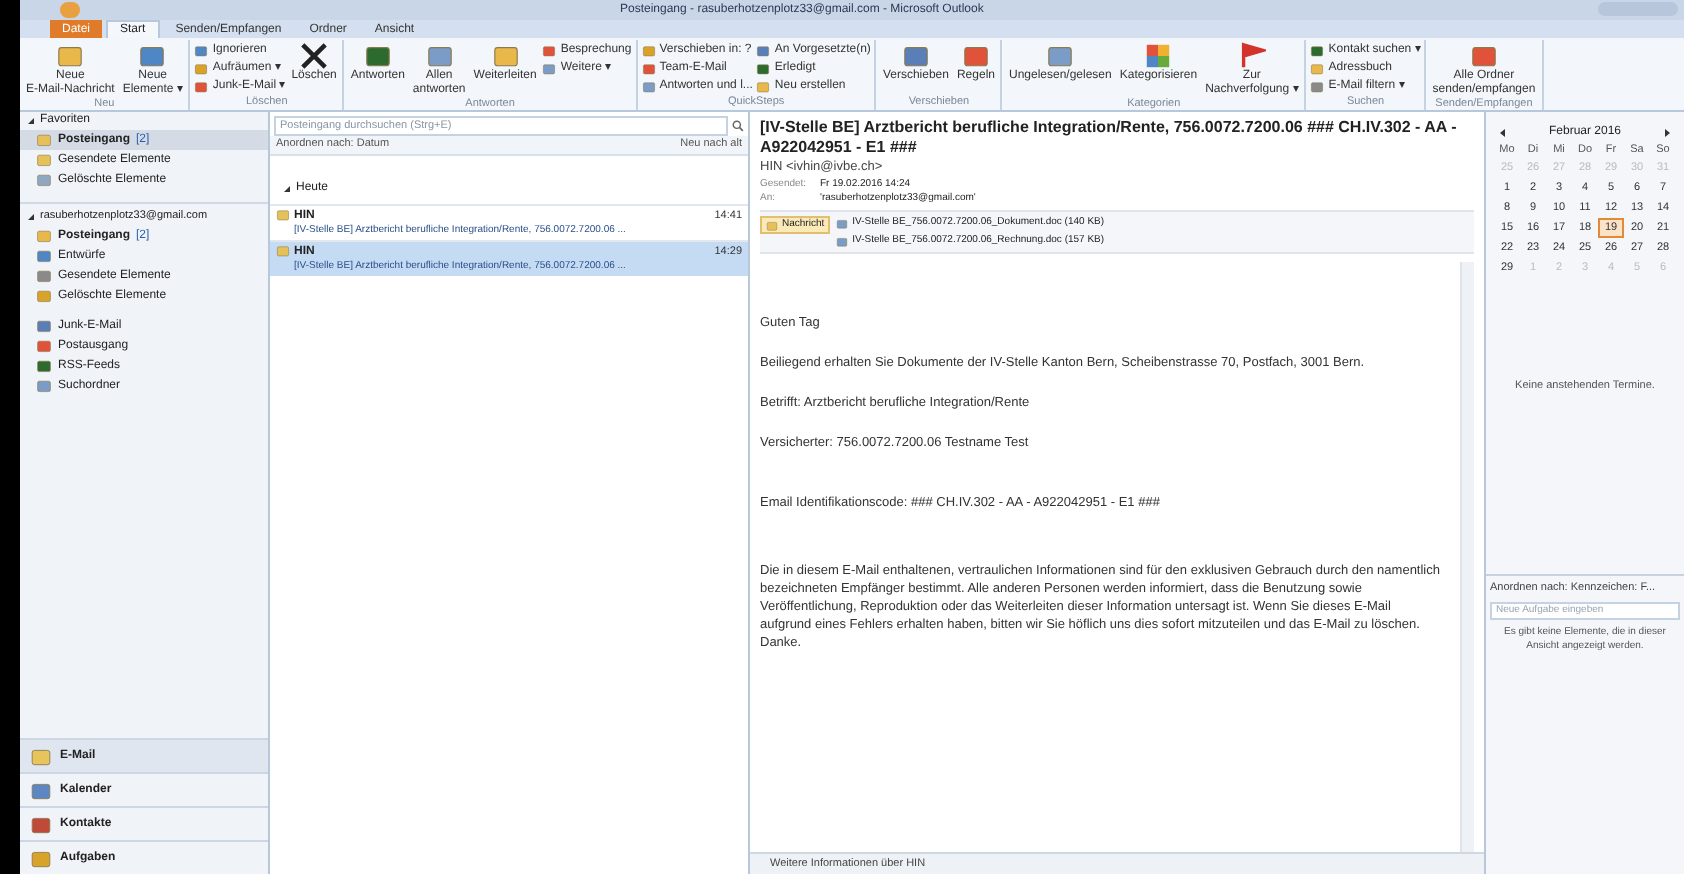  Describe the element at coordinates (1158, 56) in the screenshot. I see `color-squares-icon` at that location.